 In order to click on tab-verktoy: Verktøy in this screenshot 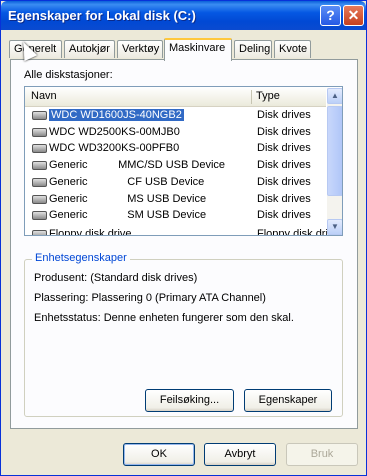, I will do `click(140, 49)`.